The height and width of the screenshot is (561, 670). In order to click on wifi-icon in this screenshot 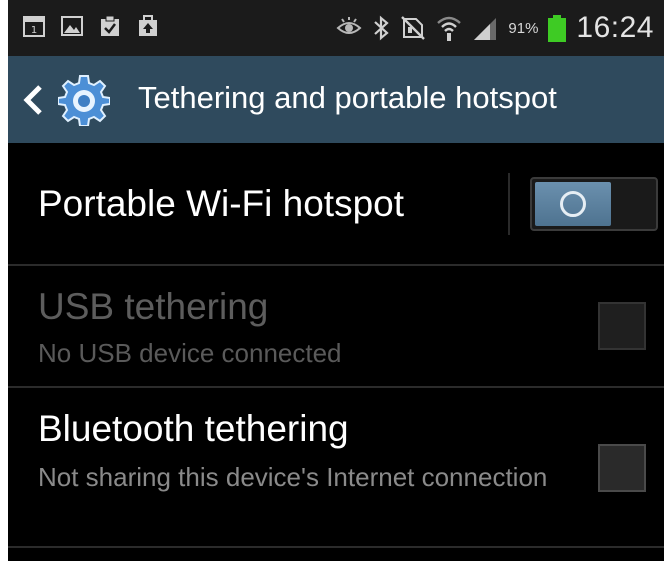, I will do `click(449, 28)`.